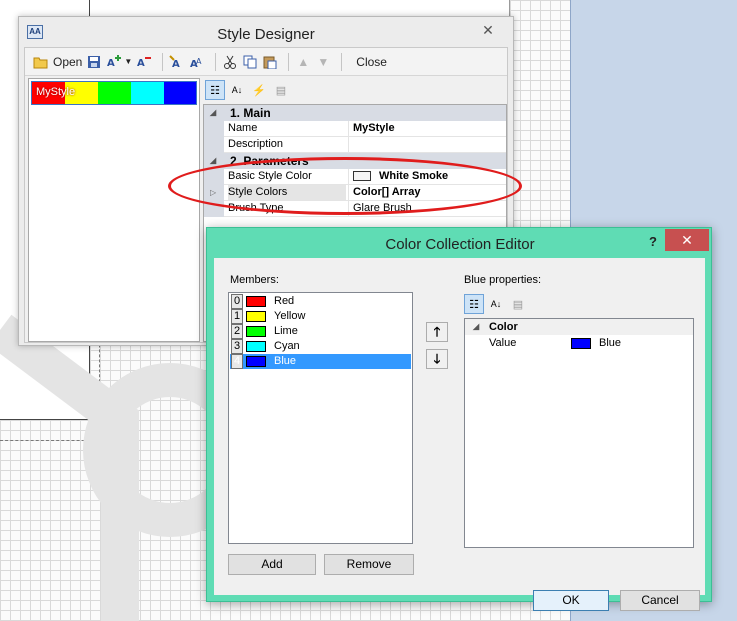 This screenshot has height=621, width=737. I want to click on sort-alphabetical-icon: A↓, so click(237, 90).